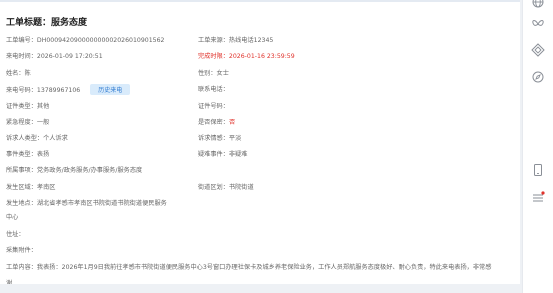 Image resolution: width=553 pixels, height=293 pixels. I want to click on id-type: 证件类型：其他, so click(28, 106).